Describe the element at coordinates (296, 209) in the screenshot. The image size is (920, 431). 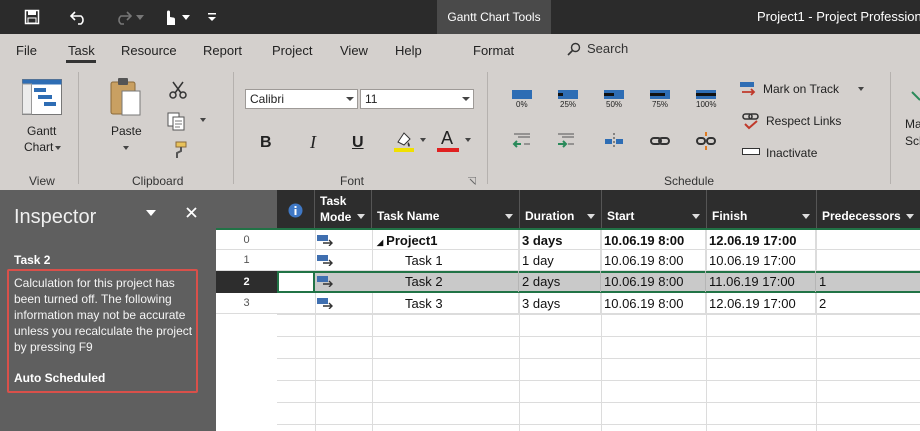
I see `indicators-header` at that location.